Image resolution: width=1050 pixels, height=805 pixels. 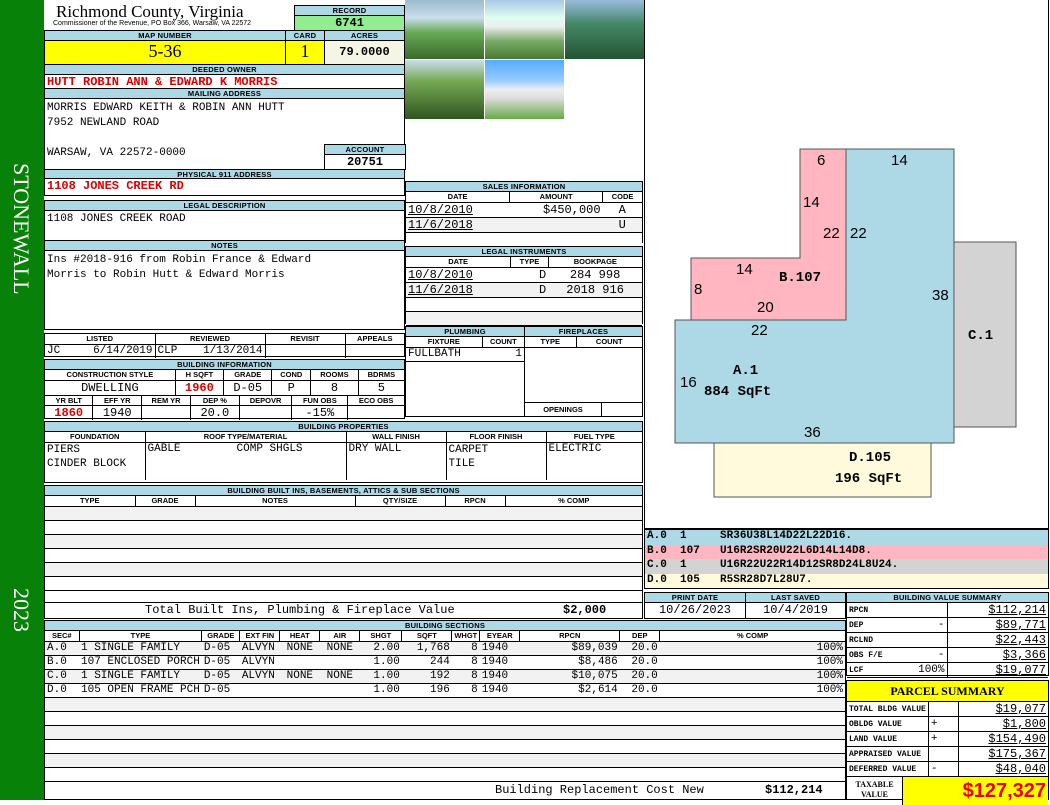 What do you see at coordinates (524, 275) in the screenshot?
I see `instruments-row: 10/8/2010 D 284 998` at bounding box center [524, 275].